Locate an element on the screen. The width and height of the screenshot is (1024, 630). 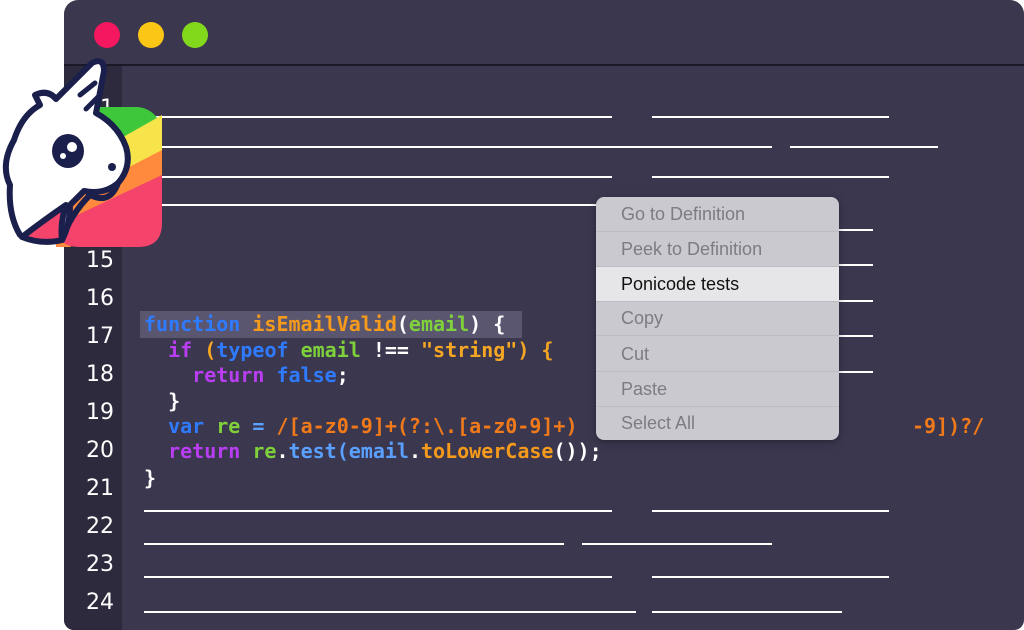
code-line-19: return false; is located at coordinates (246, 375).